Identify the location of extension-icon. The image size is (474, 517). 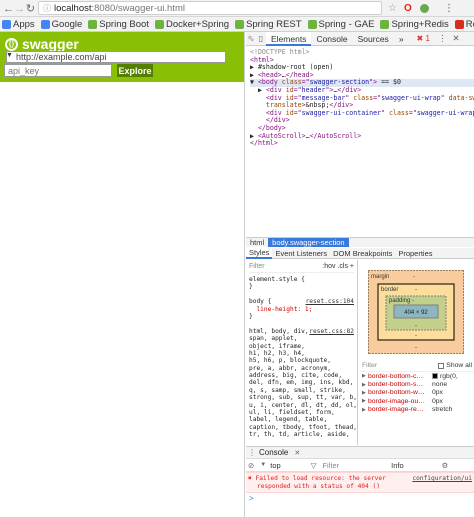
(424, 8).